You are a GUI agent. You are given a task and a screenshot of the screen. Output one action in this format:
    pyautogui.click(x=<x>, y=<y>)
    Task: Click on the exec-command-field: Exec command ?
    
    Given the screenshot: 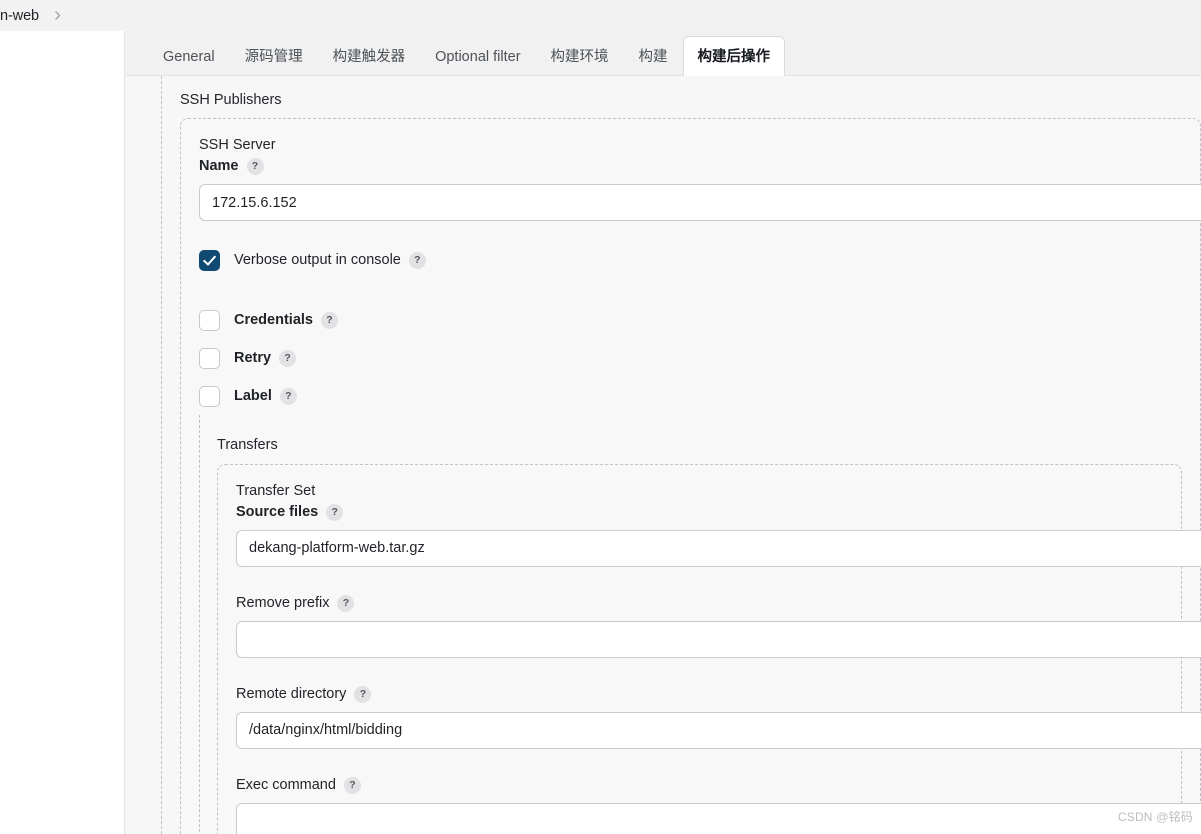 What is the action you would take?
    pyautogui.click(x=718, y=804)
    